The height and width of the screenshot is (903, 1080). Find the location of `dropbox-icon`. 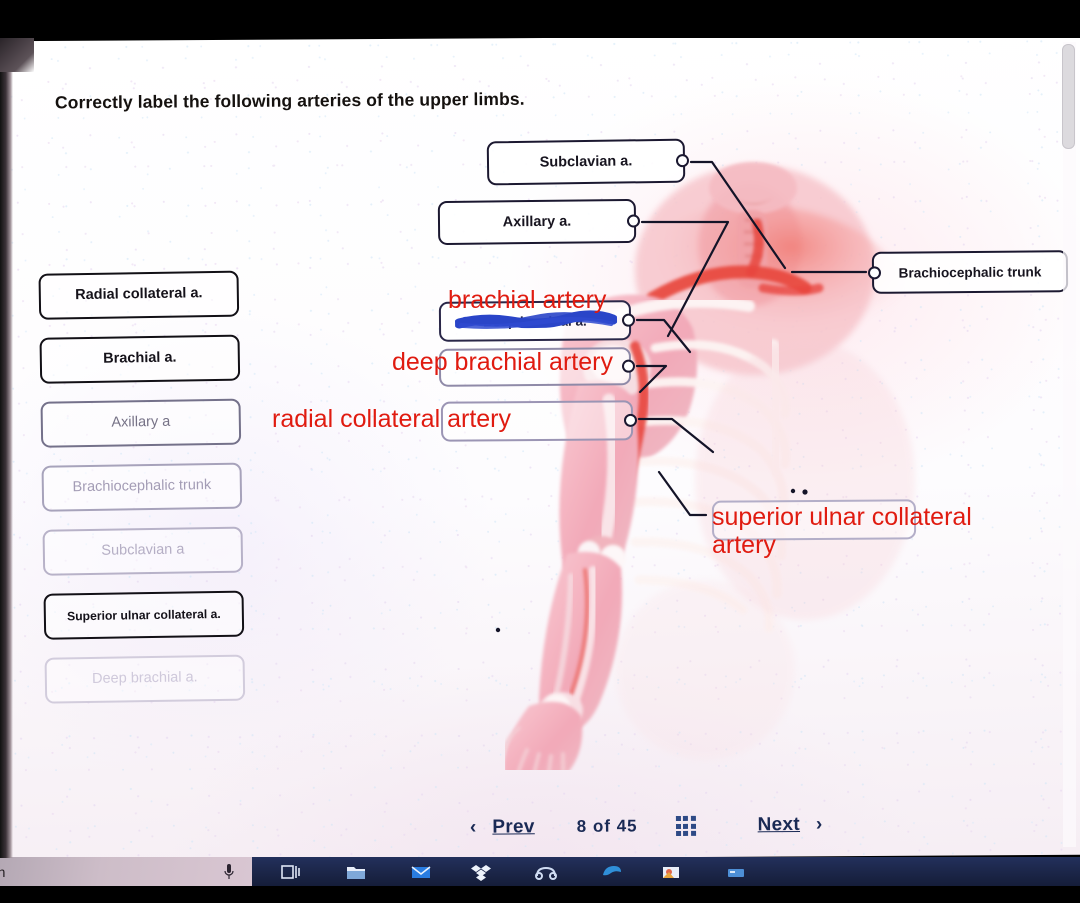

dropbox-icon is located at coordinates (481, 872).